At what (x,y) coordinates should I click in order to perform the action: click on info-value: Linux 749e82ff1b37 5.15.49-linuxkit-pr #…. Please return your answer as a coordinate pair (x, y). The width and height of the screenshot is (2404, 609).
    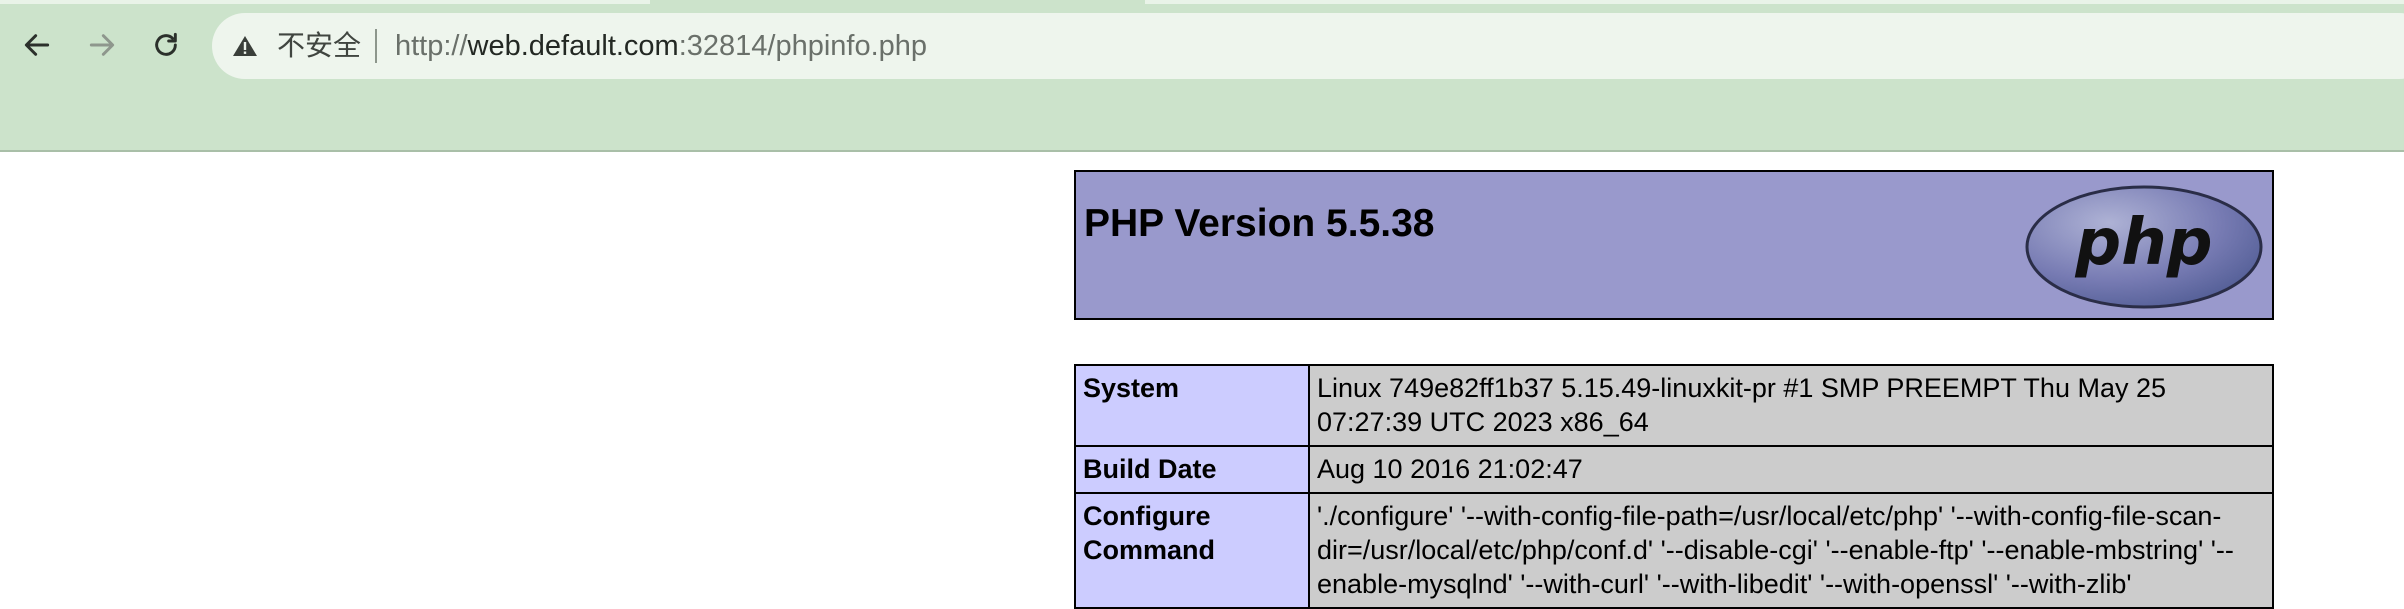
    Looking at the image, I should click on (1791, 405).